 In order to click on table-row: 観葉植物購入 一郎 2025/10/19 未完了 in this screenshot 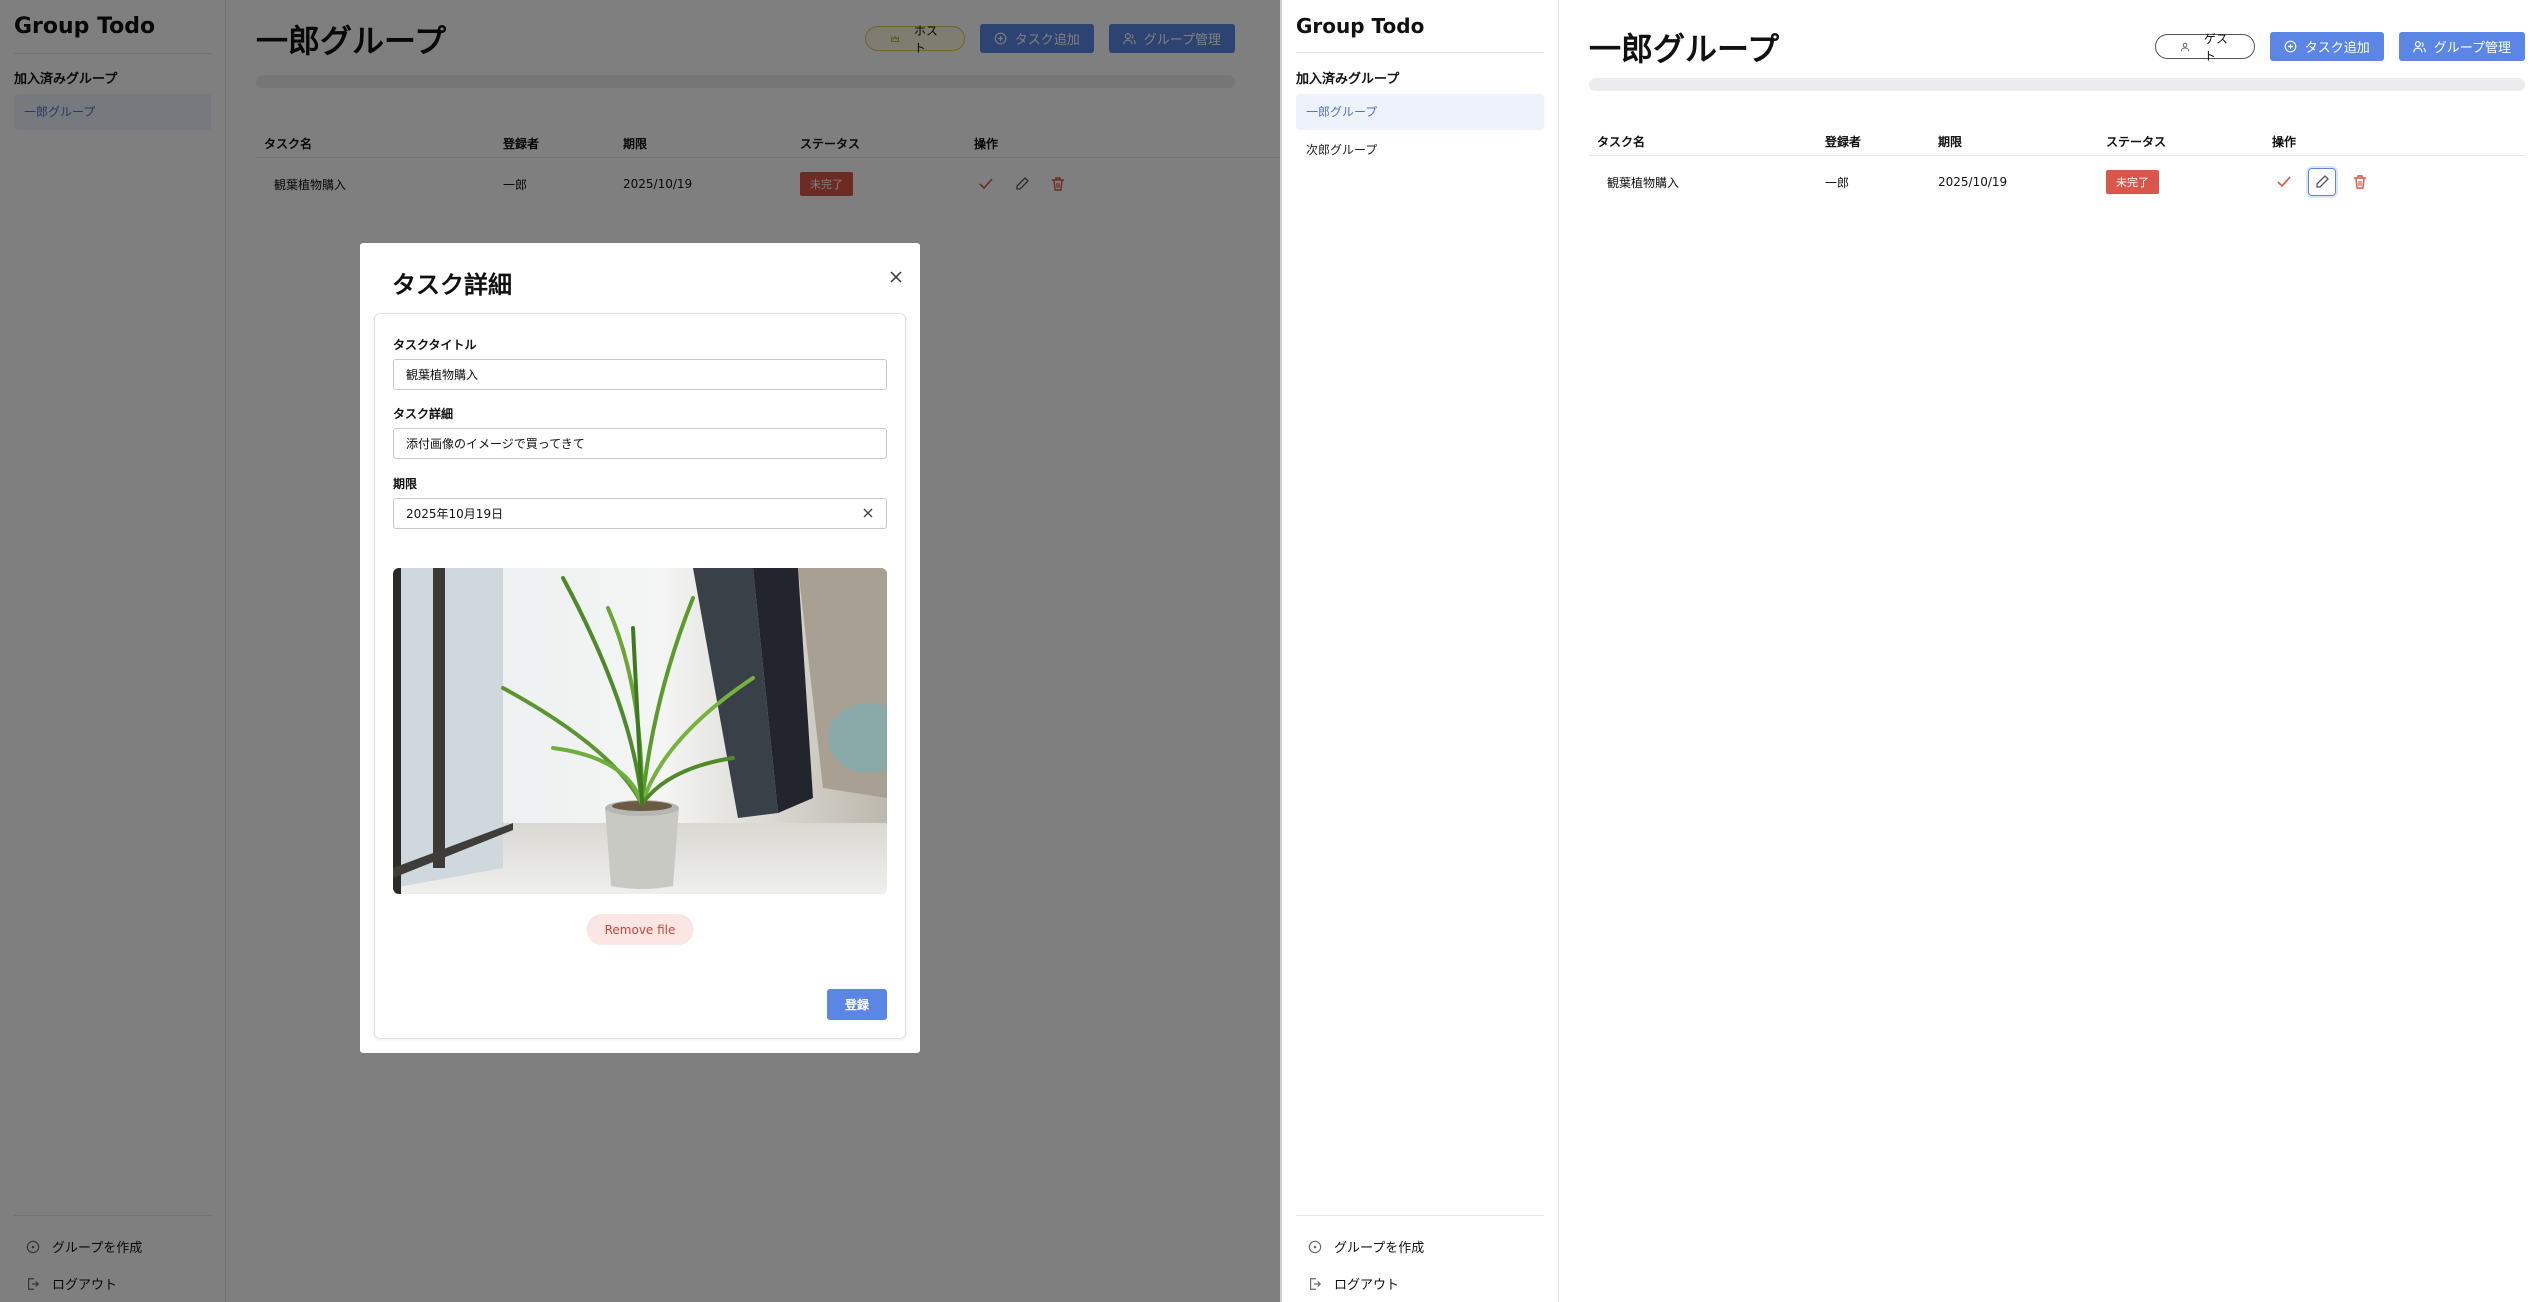, I will do `click(2057, 182)`.